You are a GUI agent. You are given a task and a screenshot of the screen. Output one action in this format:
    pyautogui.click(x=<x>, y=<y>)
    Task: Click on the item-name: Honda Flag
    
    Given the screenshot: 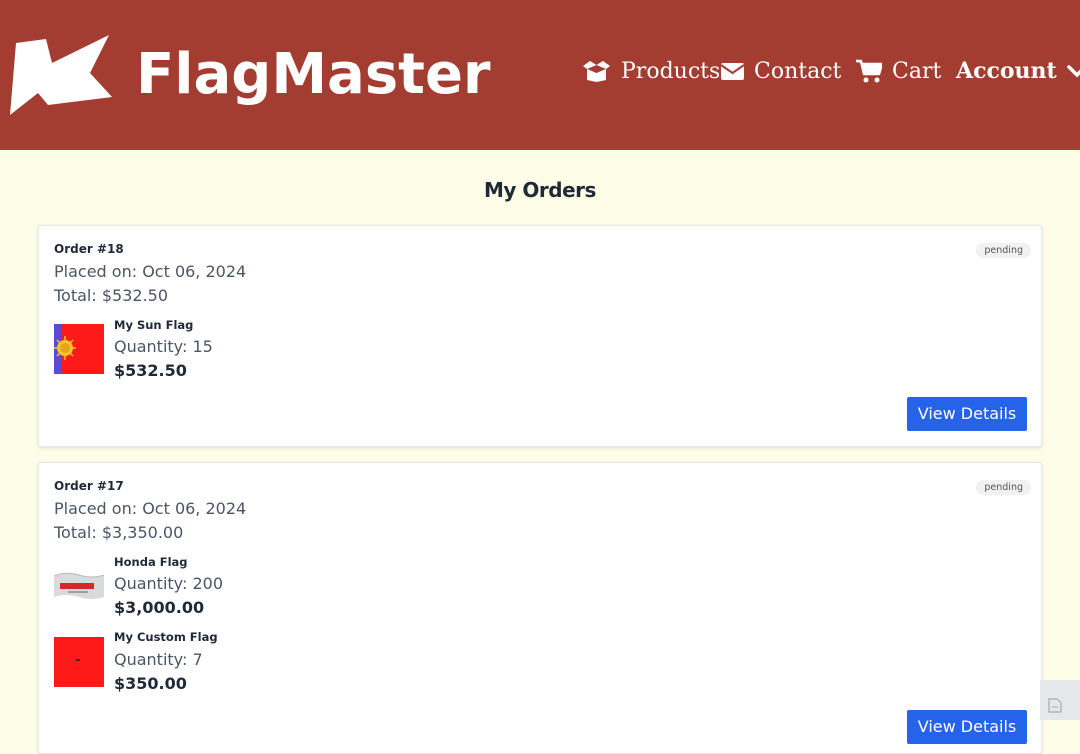 What is the action you would take?
    pyautogui.click(x=151, y=562)
    